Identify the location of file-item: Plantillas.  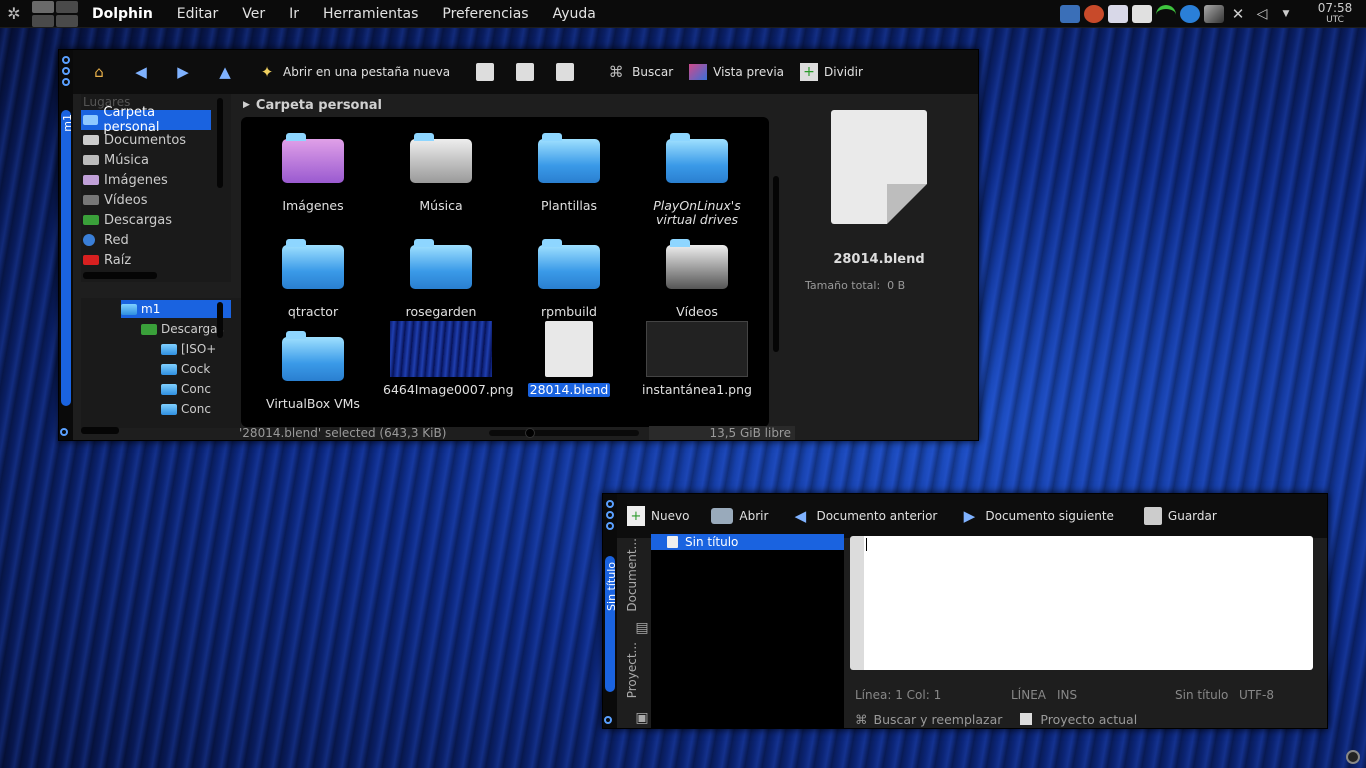
(569, 172).